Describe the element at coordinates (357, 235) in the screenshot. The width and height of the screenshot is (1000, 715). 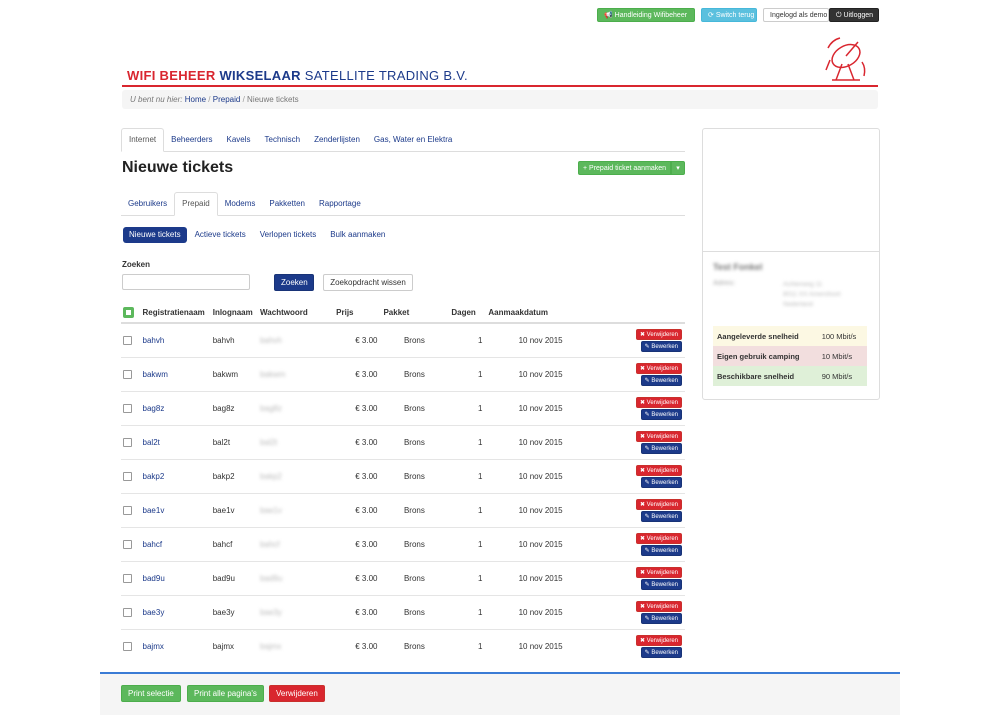
I see `pill-bulk-aanmaken: Bulk aanmaken` at that location.